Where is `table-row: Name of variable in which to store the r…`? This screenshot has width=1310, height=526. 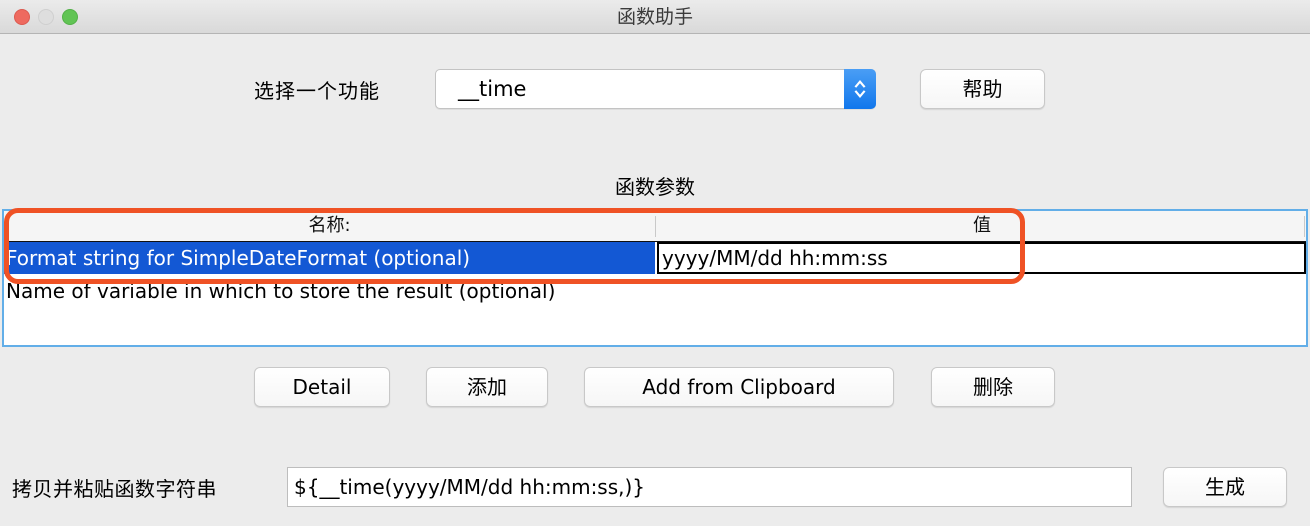
table-row: Name of variable in which to store the r… is located at coordinates (655, 291).